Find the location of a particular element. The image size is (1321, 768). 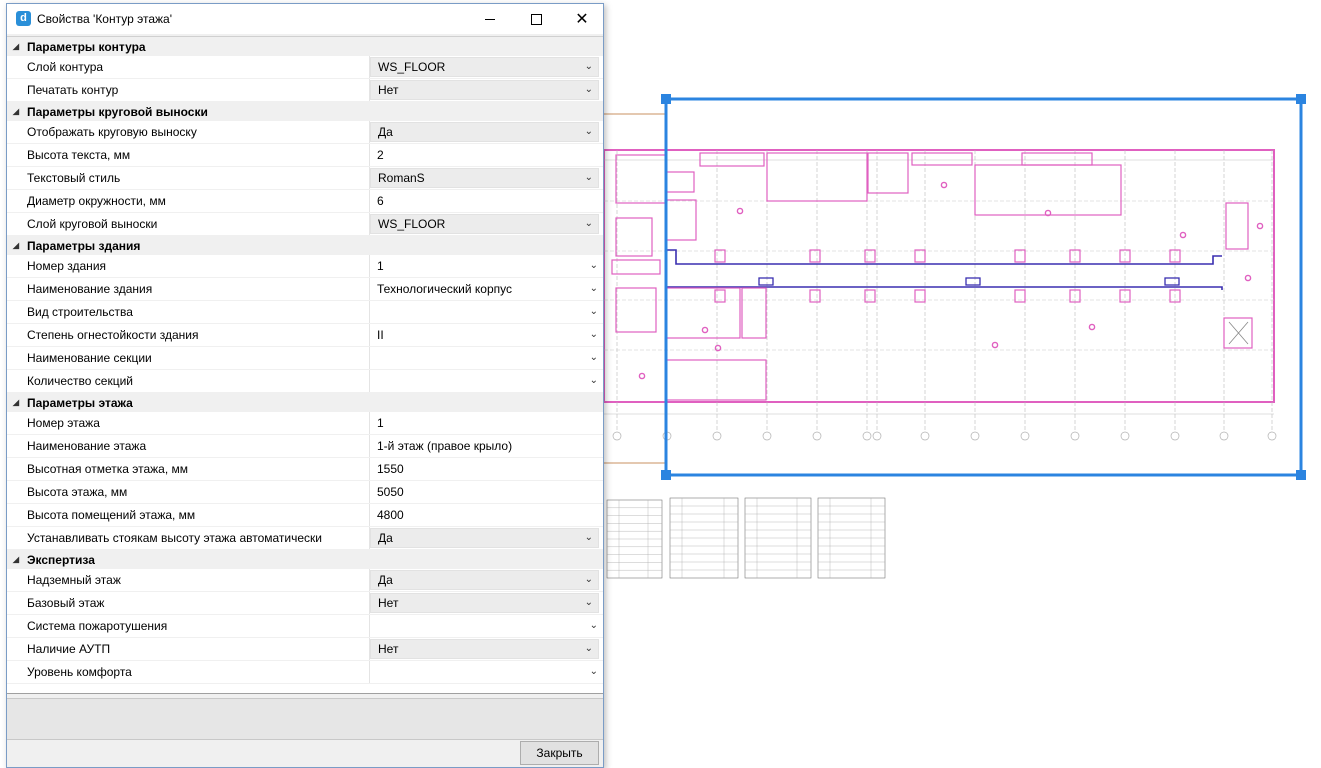

property-row: Печатать контур Нет ⌄ is located at coordinates (305, 90).